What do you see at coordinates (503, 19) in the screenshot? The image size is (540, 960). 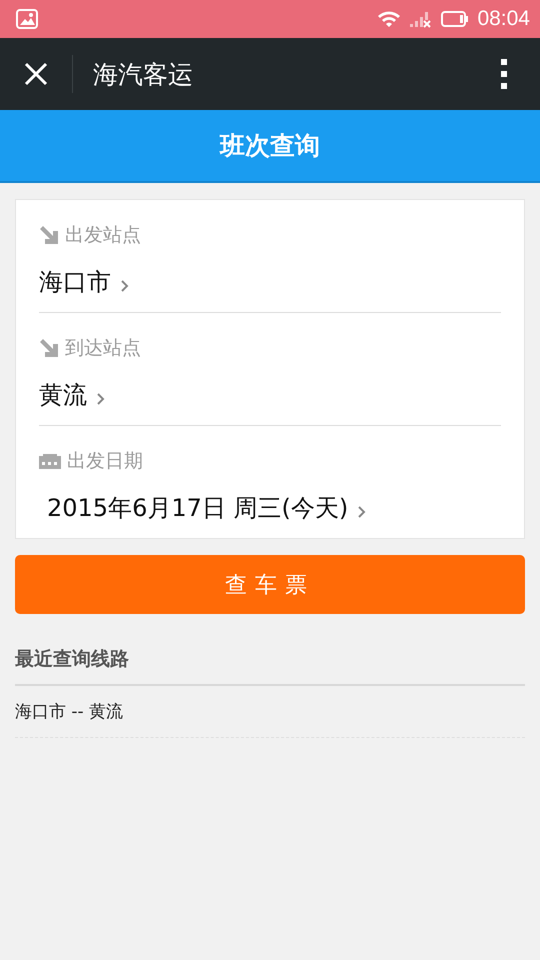 I see `status-time: 08:04` at bounding box center [503, 19].